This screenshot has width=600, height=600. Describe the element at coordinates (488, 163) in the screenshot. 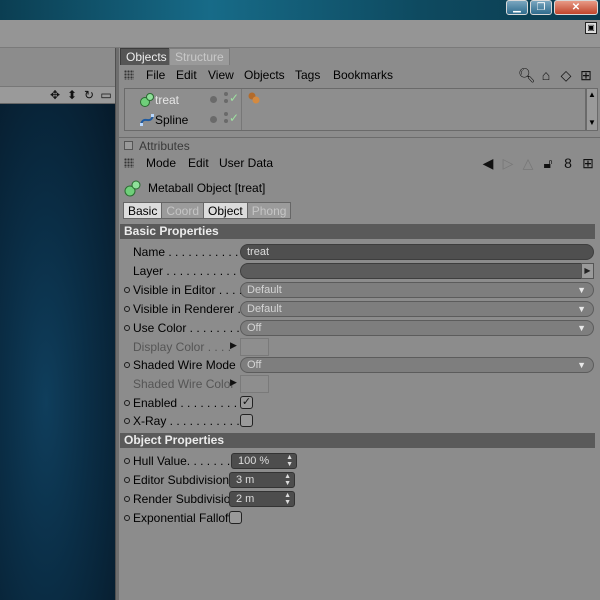

I see `back-arrow-icon: ◀` at that location.